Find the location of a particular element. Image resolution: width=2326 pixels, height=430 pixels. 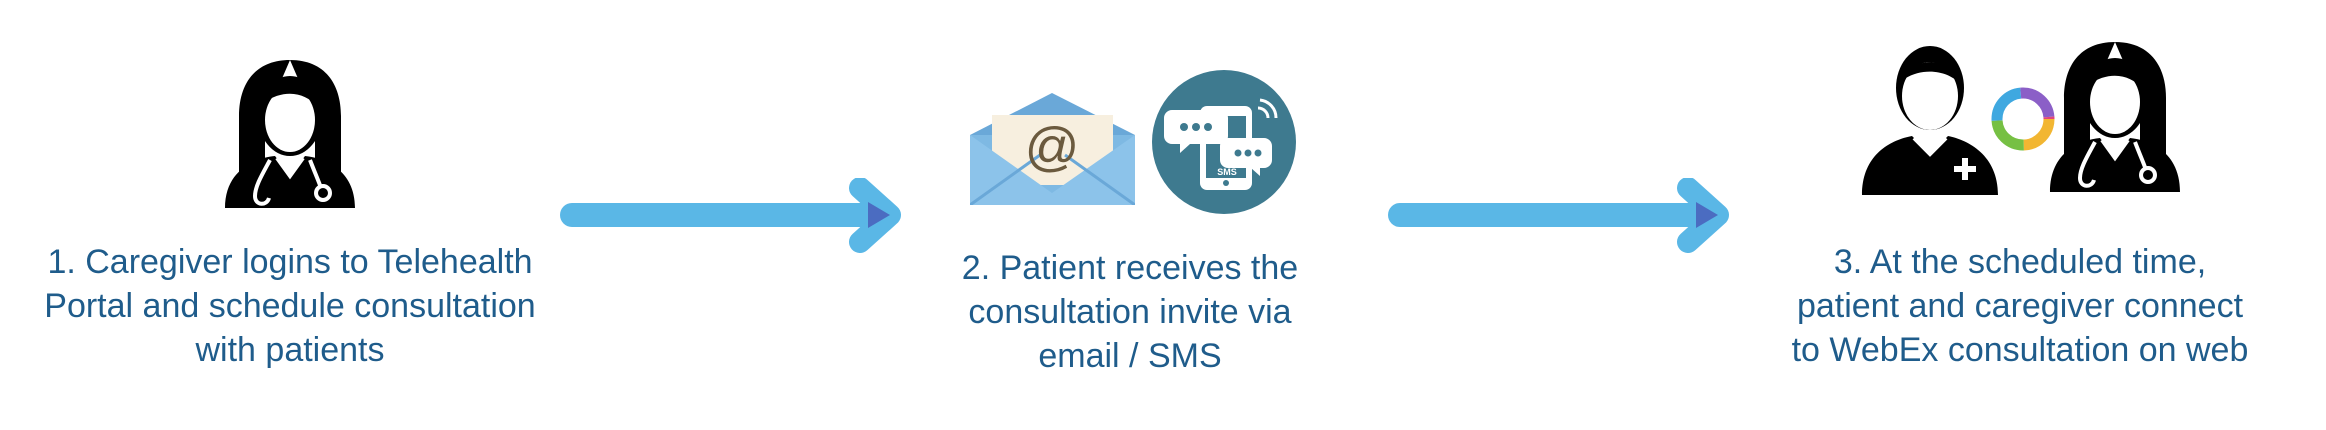

email-at-symbol: @ is located at coordinates (1052, 147).